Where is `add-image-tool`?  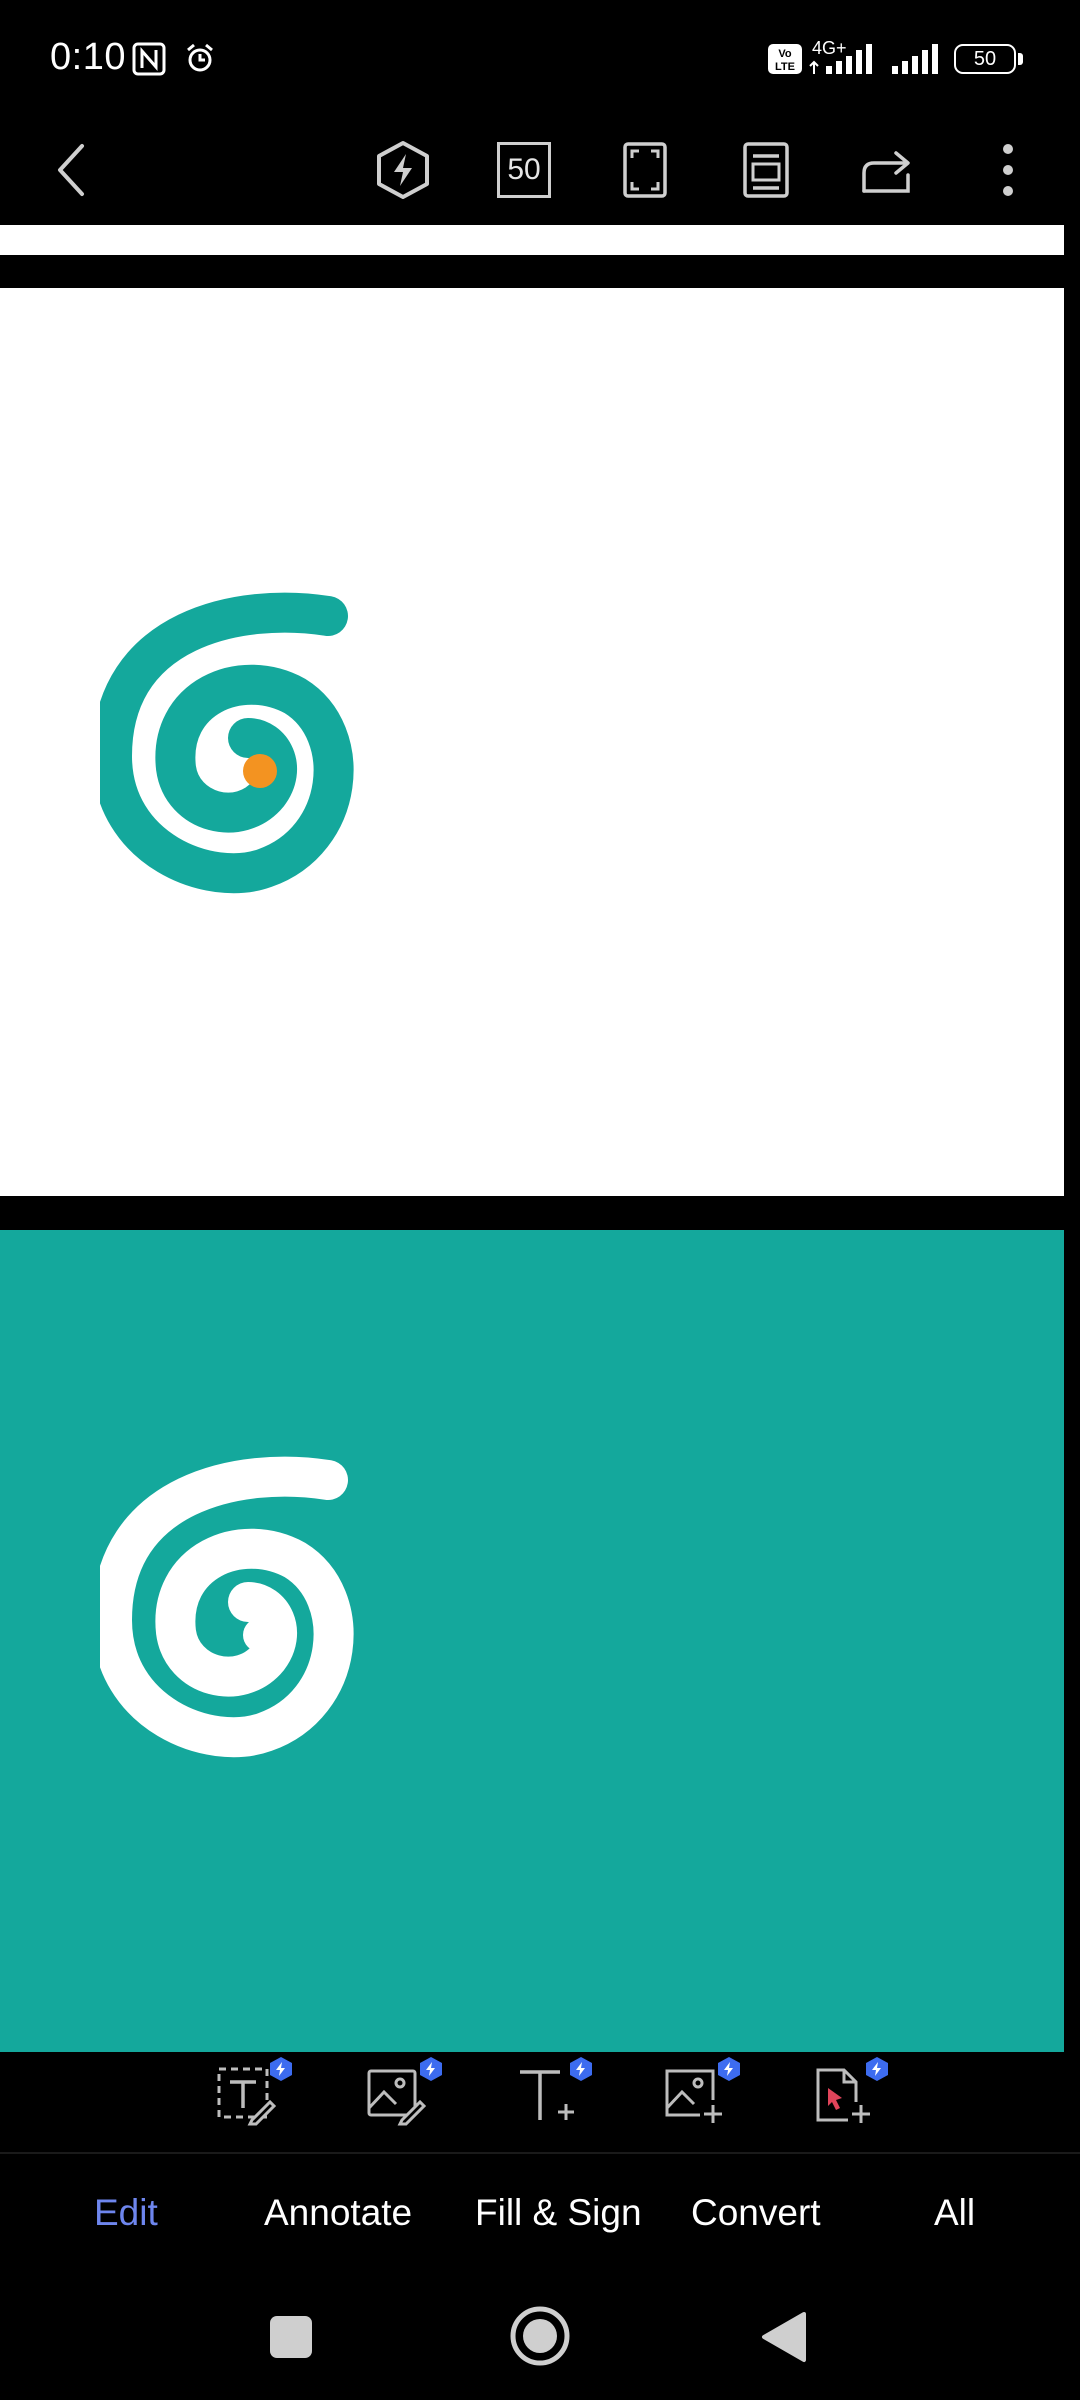
add-image-tool is located at coordinates (704, 2096).